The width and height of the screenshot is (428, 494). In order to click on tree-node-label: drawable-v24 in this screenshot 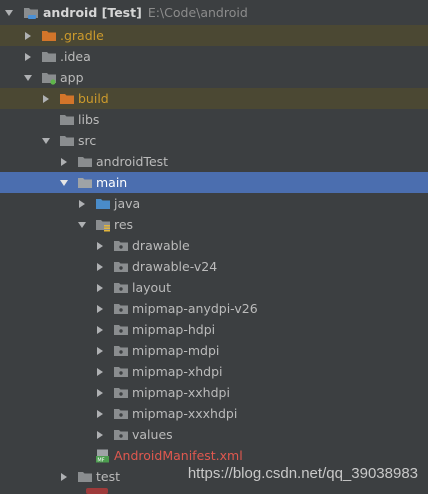, I will do `click(175, 266)`.